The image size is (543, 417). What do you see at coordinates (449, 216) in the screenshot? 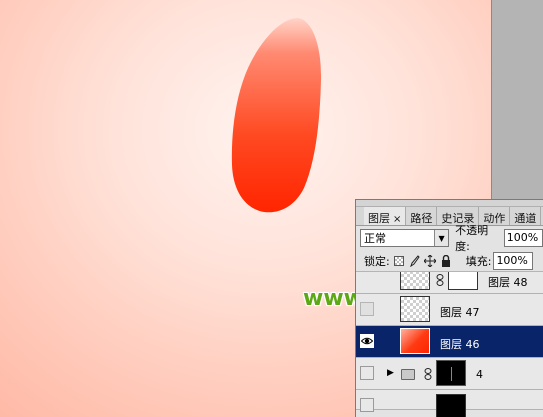
I see `panel-tabs: 图层 × 路径 史记录 动作 通道` at bounding box center [449, 216].